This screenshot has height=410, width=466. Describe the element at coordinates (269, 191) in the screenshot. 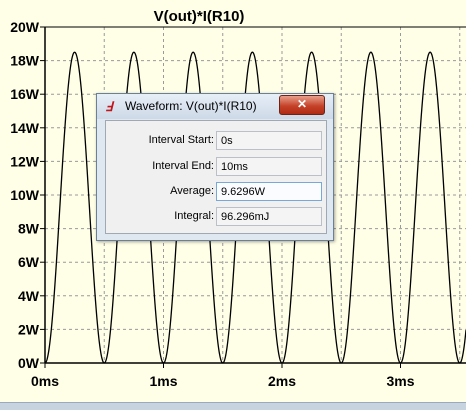

I see `average-field: 9.6296W` at that location.